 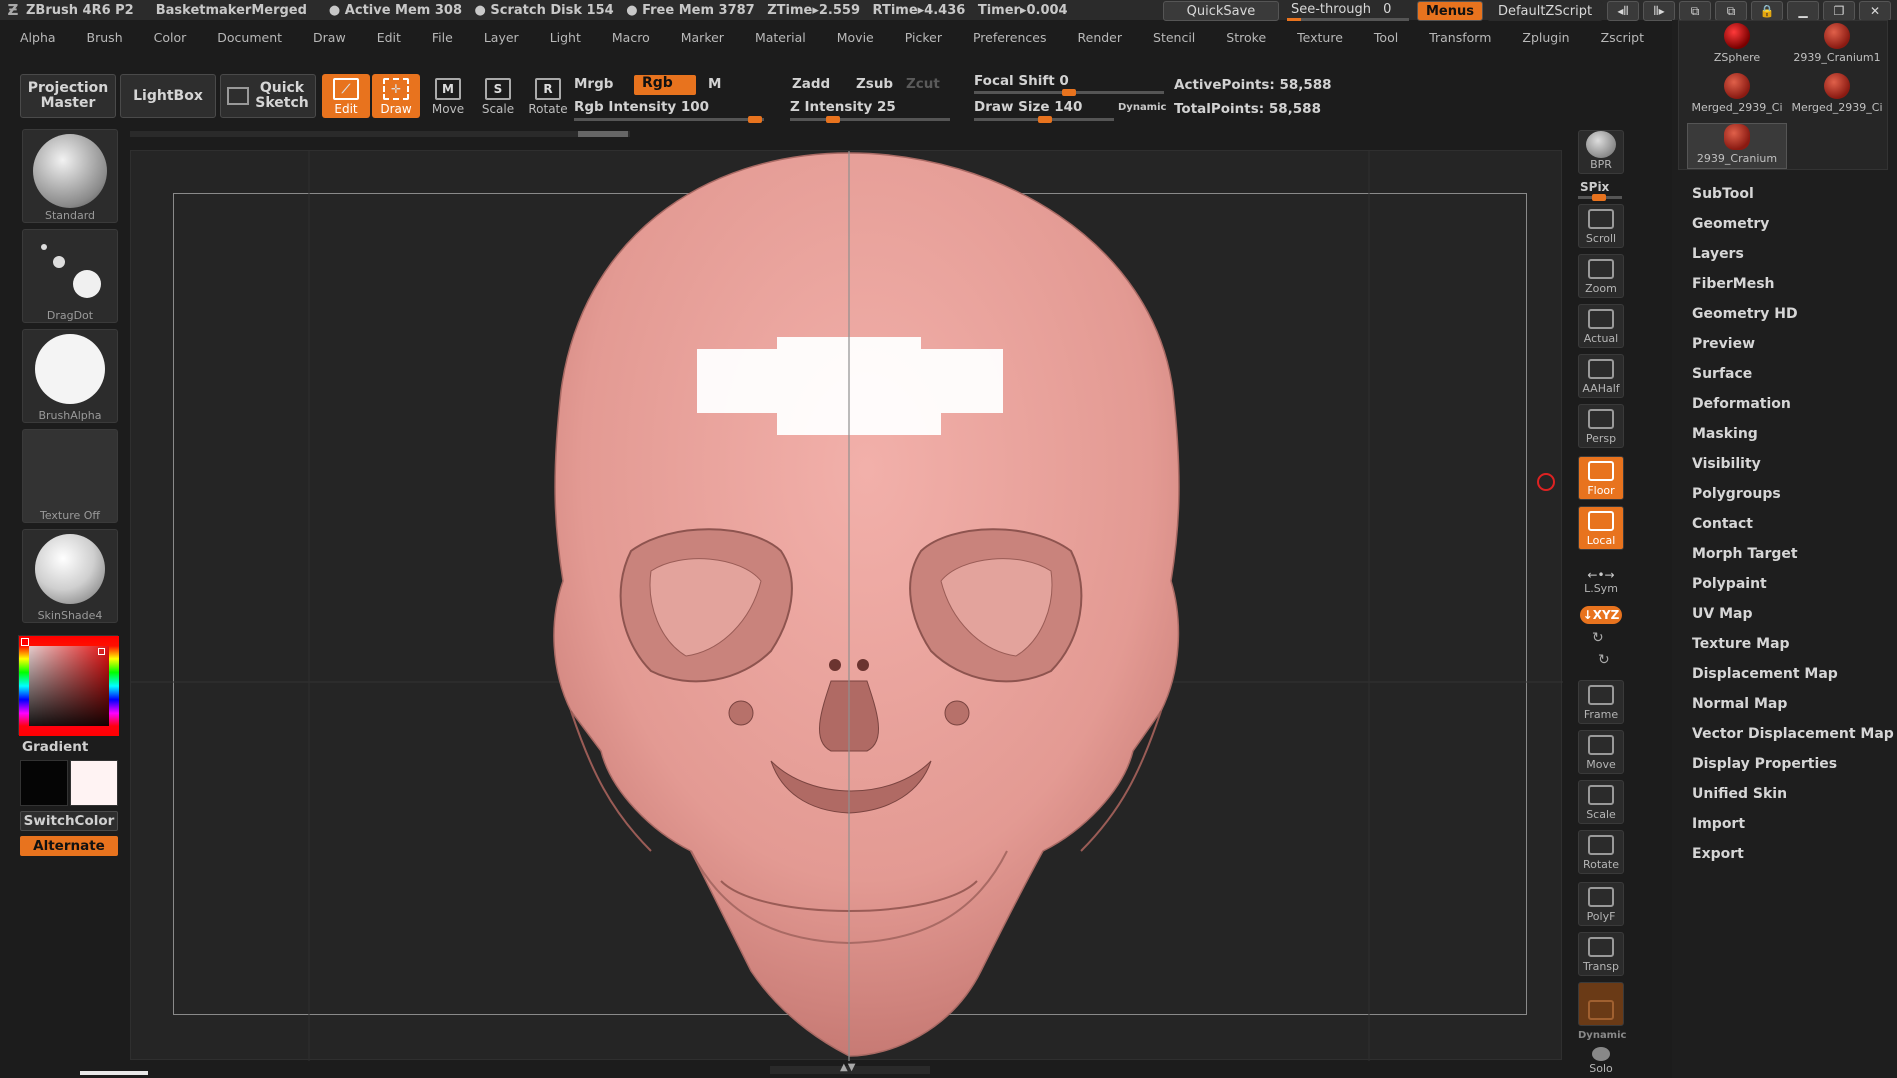 What do you see at coordinates (1601, 478) in the screenshot?
I see `floor-button: Floor` at bounding box center [1601, 478].